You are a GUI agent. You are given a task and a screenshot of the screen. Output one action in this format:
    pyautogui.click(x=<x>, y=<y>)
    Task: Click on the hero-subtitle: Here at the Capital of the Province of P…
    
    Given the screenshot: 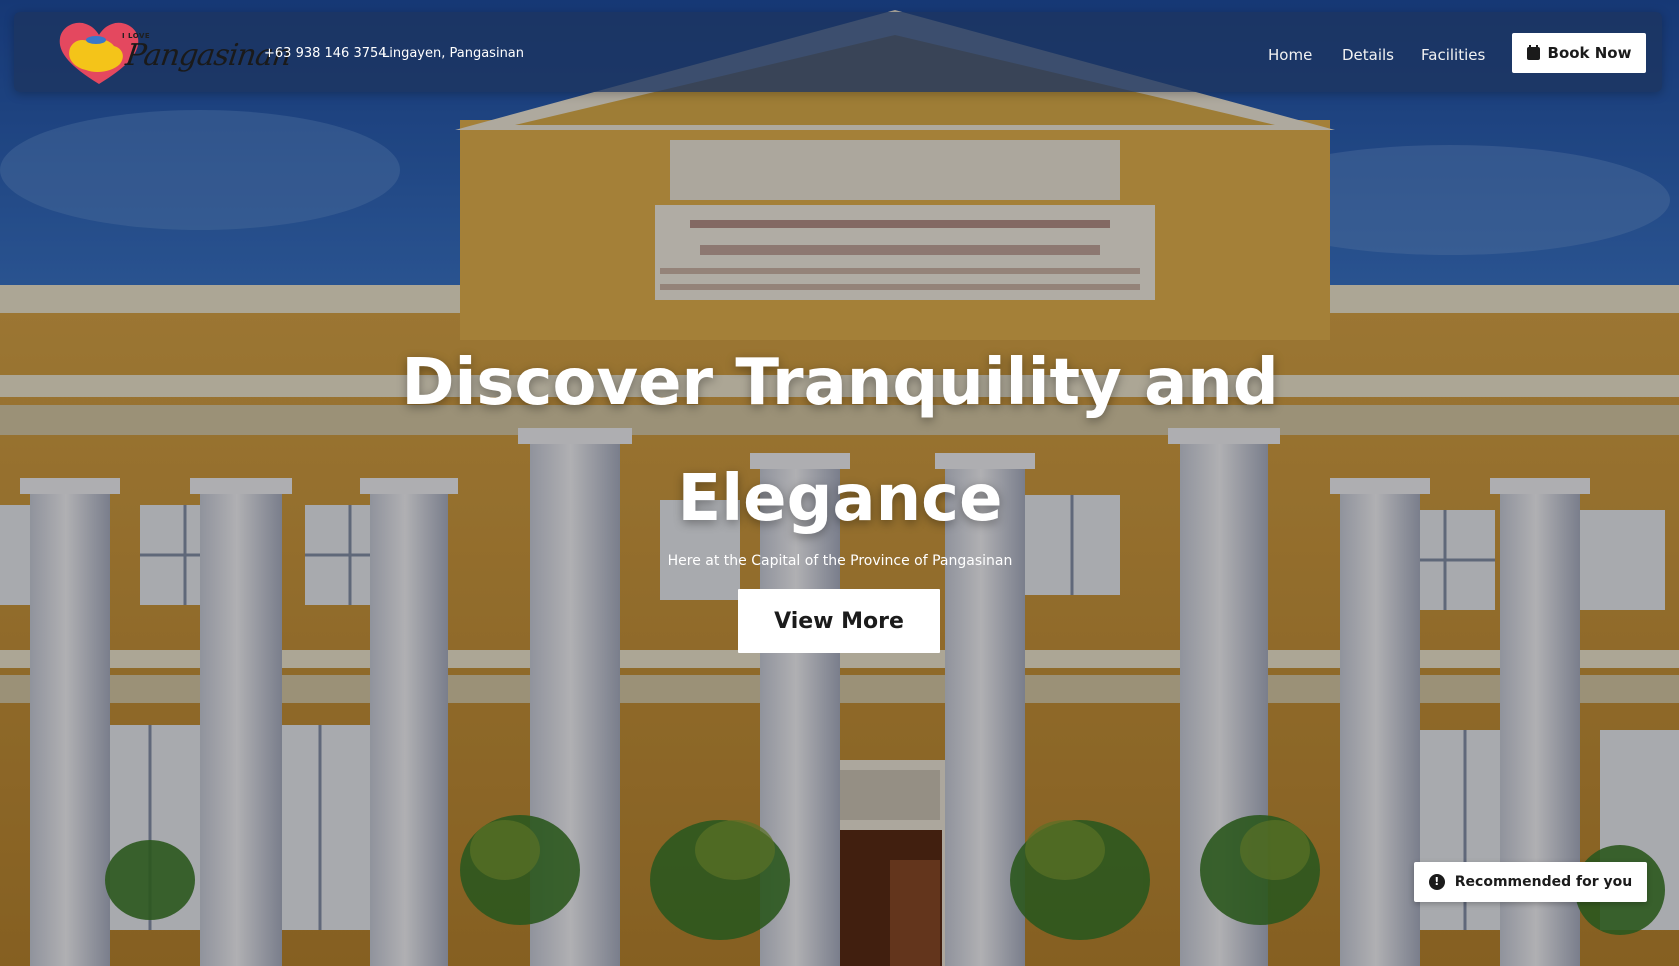 What is the action you would take?
    pyautogui.click(x=840, y=561)
    